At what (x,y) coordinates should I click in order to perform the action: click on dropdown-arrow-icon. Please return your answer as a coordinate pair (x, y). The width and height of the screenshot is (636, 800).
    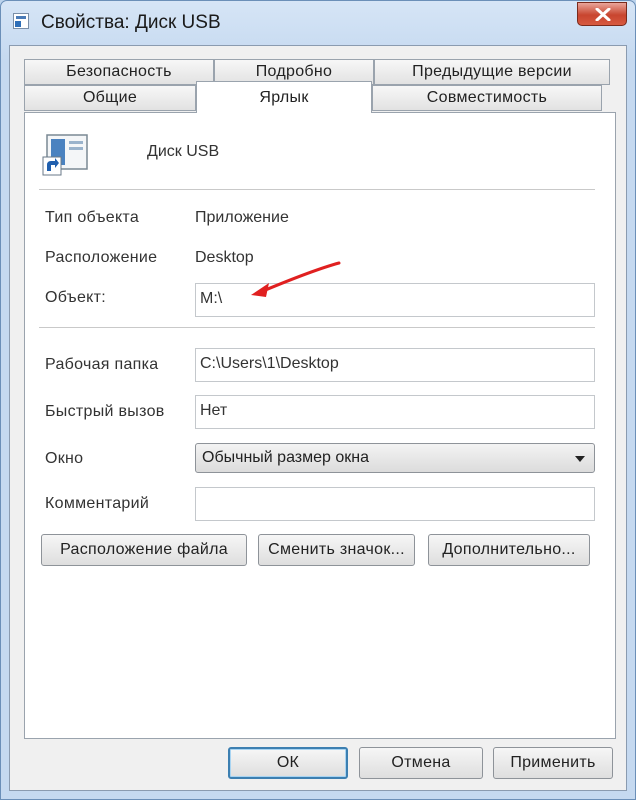
    Looking at the image, I should click on (580, 459).